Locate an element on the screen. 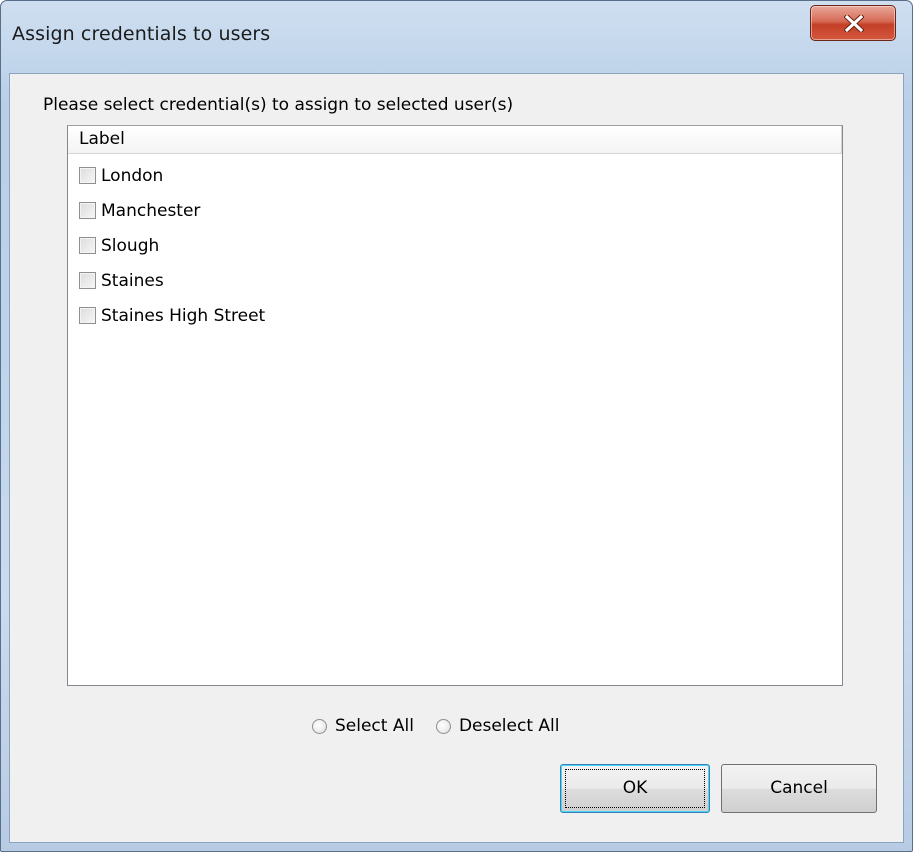  column-header-label: Label is located at coordinates (455, 139).